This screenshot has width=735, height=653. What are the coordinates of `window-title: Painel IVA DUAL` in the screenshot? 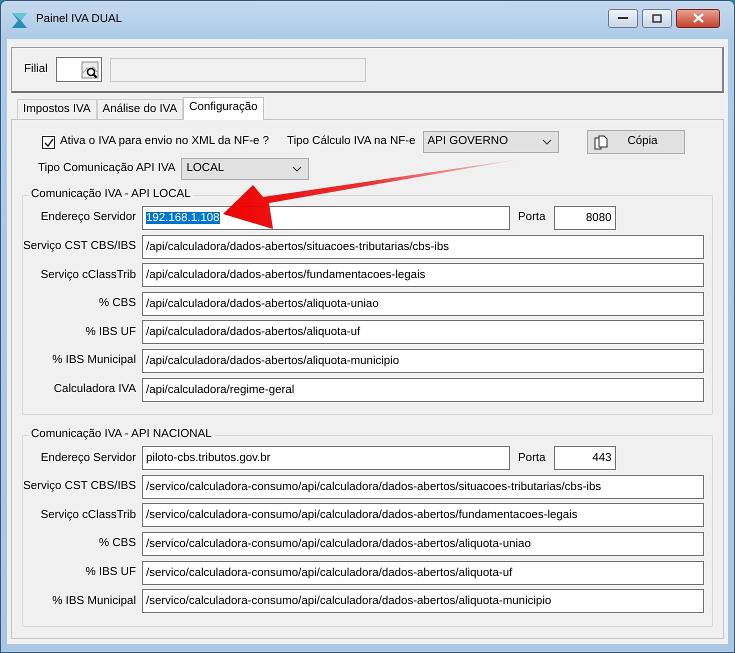 It's located at (79, 20).